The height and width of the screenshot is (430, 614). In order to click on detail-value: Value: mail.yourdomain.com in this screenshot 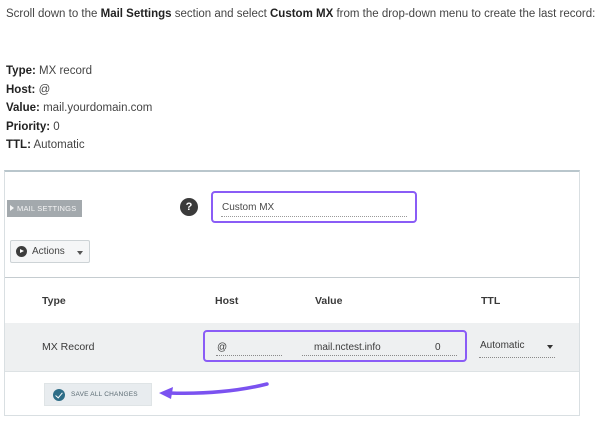, I will do `click(79, 108)`.